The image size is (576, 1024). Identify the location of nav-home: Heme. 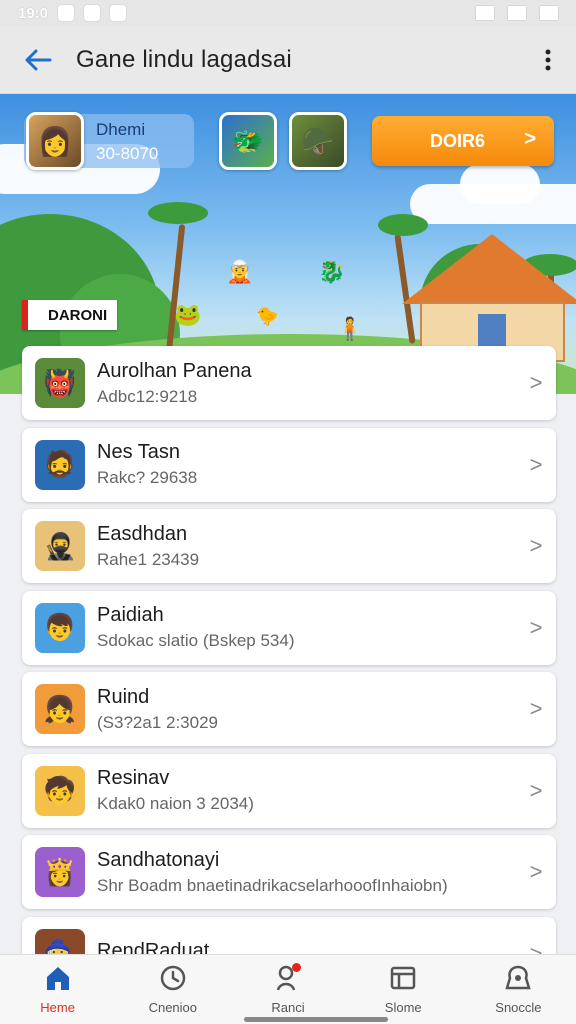
(57, 989).